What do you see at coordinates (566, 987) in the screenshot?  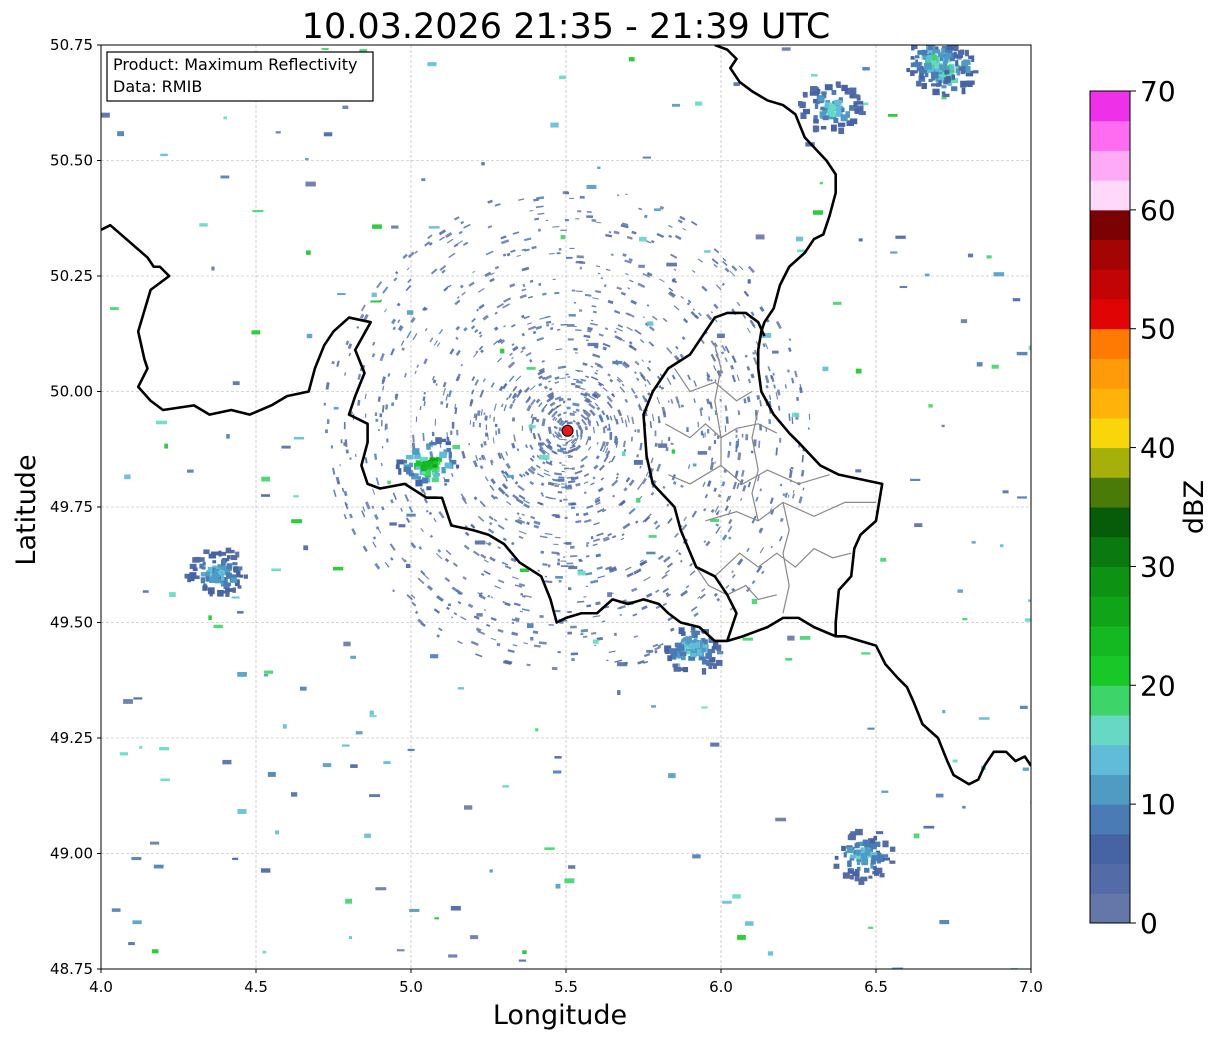 I see `x-tick-label: 5.5` at bounding box center [566, 987].